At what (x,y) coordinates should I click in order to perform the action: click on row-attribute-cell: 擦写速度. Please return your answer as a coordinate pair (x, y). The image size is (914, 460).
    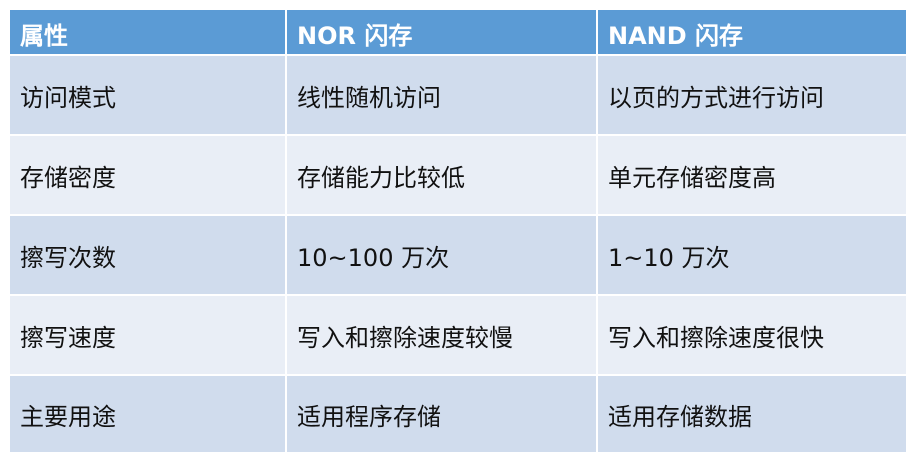
    Looking at the image, I should click on (147, 335).